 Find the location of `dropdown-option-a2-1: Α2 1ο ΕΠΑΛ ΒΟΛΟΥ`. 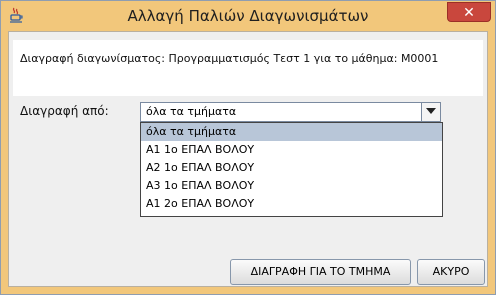

dropdown-option-a2-1: Α2 1ο ΕΠΑΛ ΒΟΛΟΥ is located at coordinates (291, 168).